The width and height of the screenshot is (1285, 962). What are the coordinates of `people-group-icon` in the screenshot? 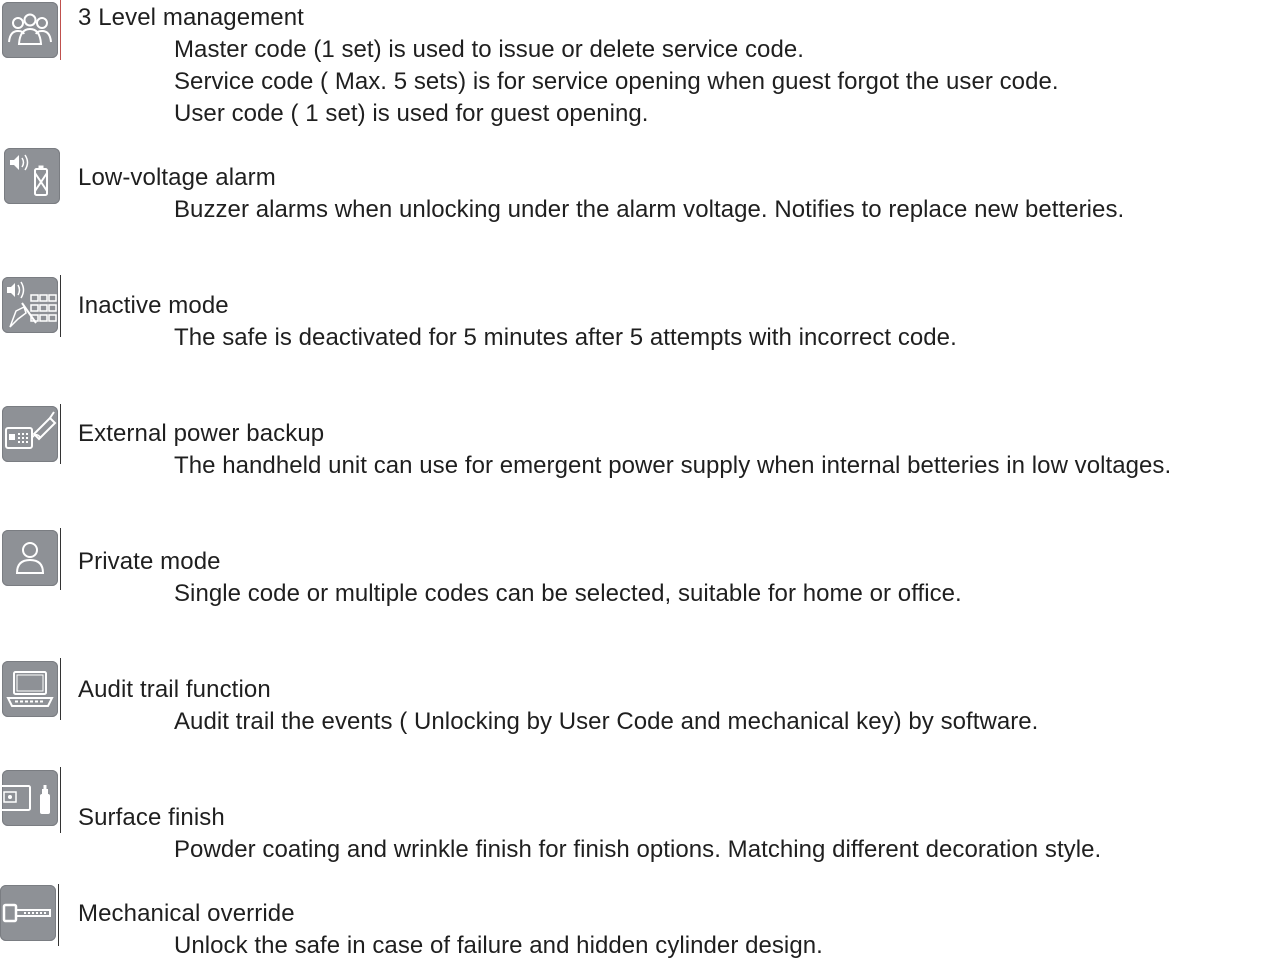 It's located at (30, 30).